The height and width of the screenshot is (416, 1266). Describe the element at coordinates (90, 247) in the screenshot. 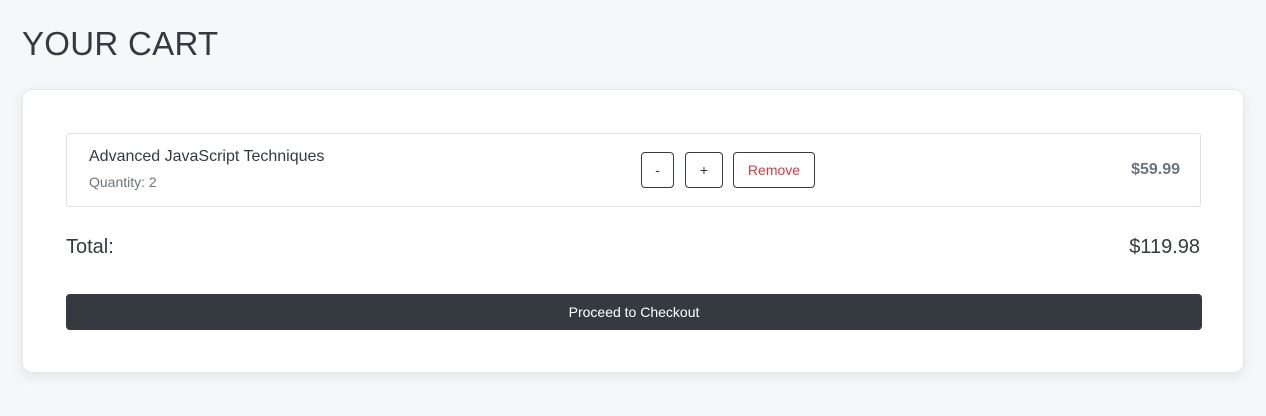

I see `total-label: Total:` at that location.